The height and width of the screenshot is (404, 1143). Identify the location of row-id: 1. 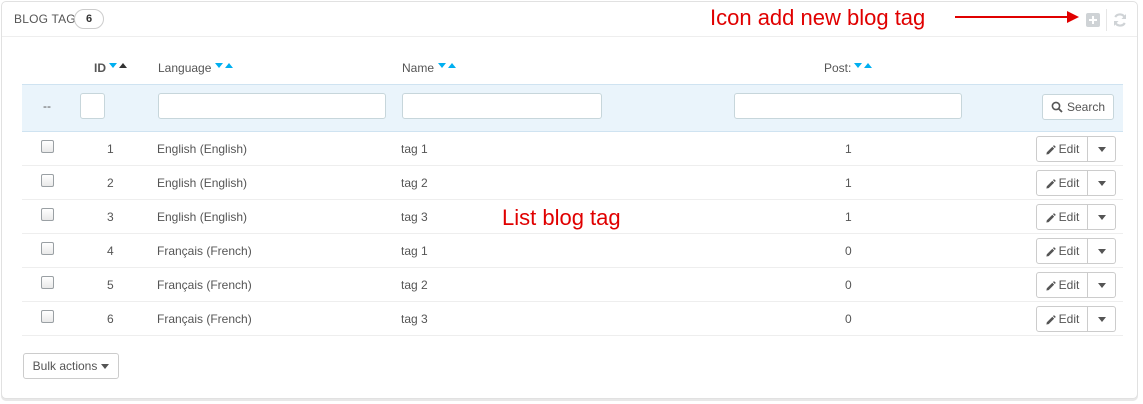
(110, 149).